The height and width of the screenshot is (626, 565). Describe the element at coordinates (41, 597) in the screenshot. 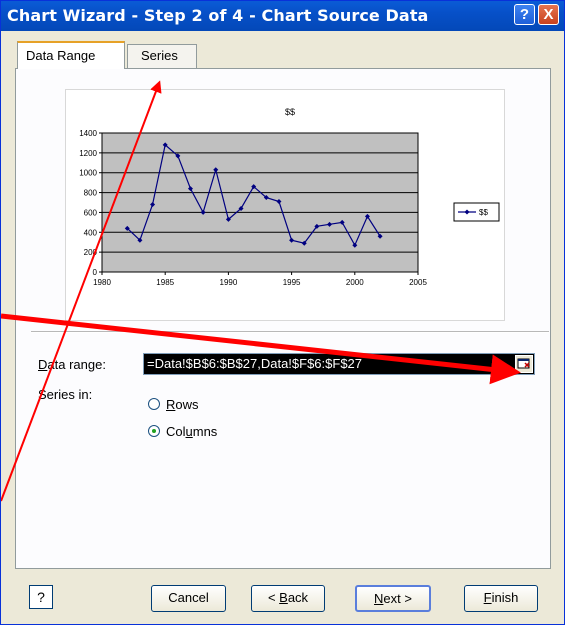

I see `help-button: ?` at that location.